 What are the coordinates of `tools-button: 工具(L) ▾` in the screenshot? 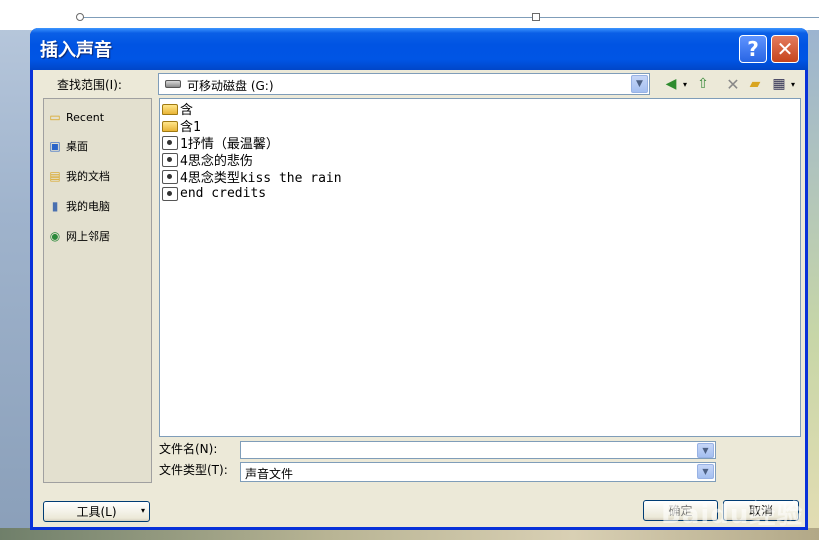 It's located at (96, 511).